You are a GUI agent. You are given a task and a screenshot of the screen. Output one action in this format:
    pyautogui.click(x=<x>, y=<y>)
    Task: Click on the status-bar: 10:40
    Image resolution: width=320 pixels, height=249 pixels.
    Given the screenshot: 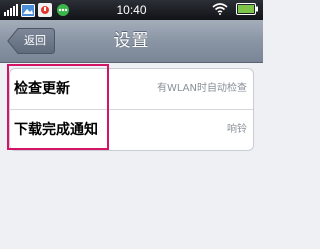 What is the action you would take?
    pyautogui.click(x=131, y=10)
    